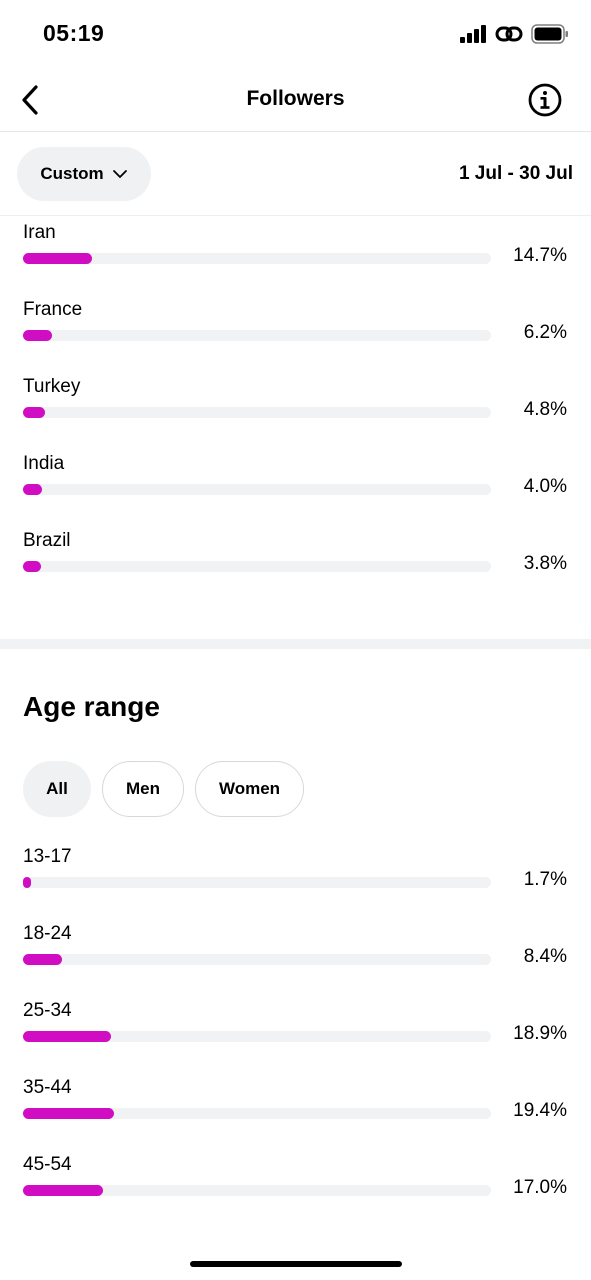 This screenshot has height=1280, width=591. Describe the element at coordinates (143, 789) in the screenshot. I see `chip-men: Men` at that location.